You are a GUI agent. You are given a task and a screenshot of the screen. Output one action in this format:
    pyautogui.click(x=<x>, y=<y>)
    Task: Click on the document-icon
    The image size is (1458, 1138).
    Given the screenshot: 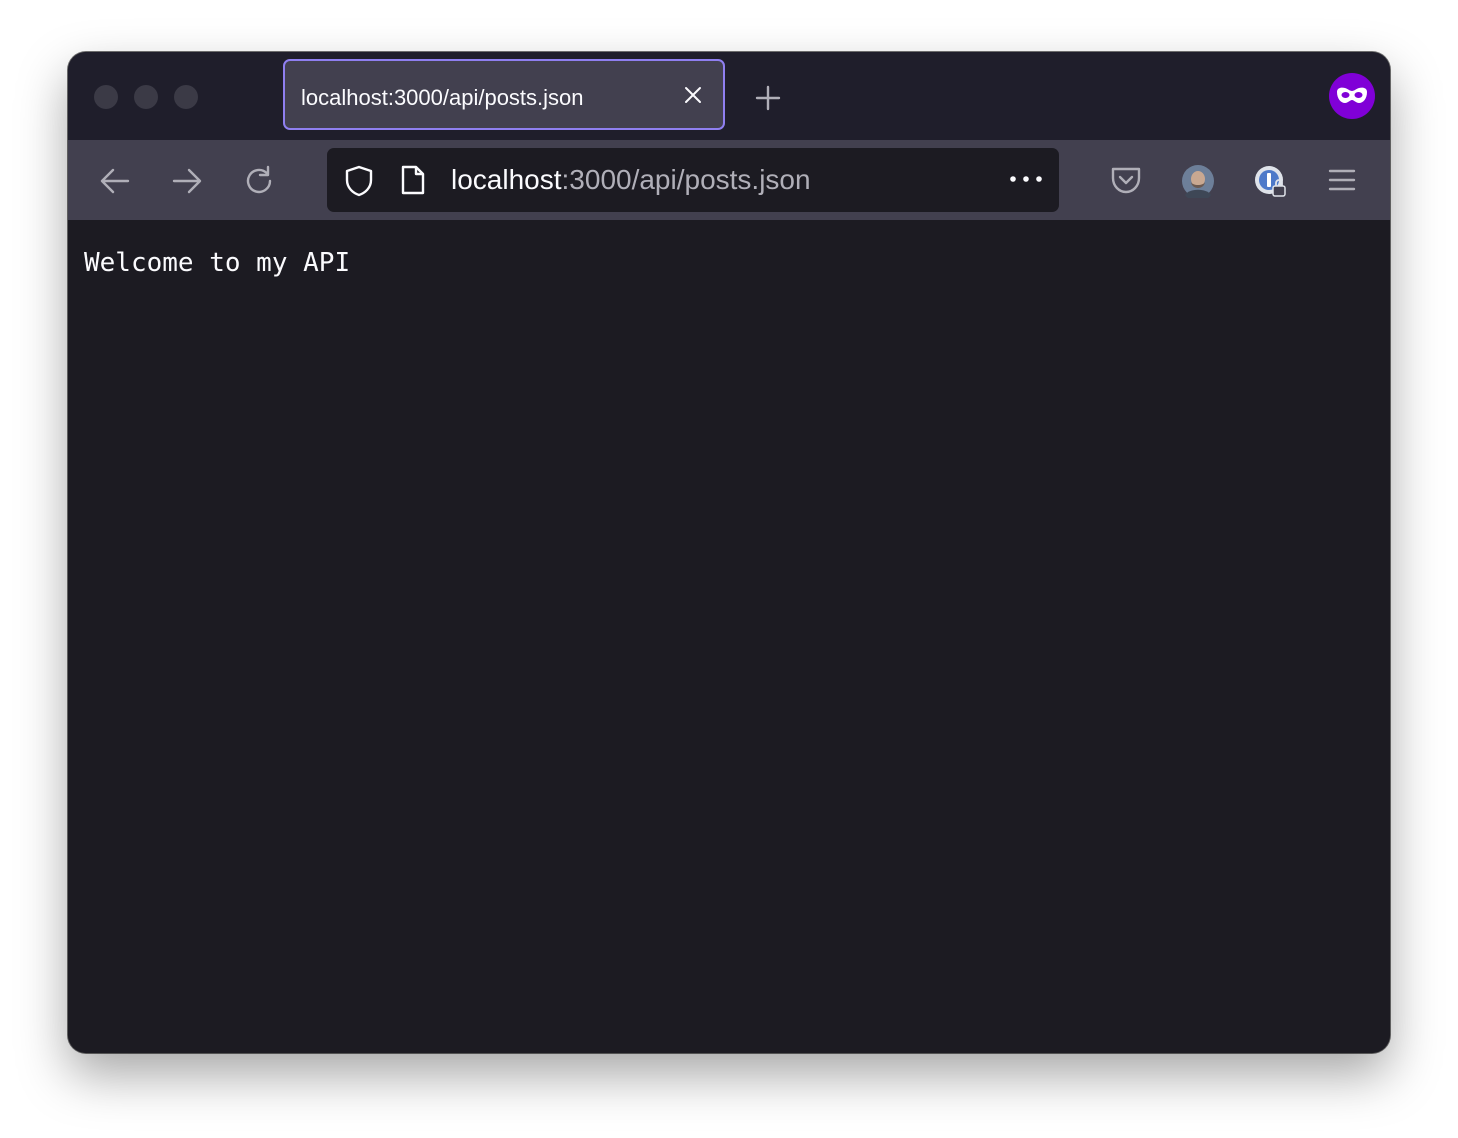 What is the action you would take?
    pyautogui.click(x=413, y=180)
    